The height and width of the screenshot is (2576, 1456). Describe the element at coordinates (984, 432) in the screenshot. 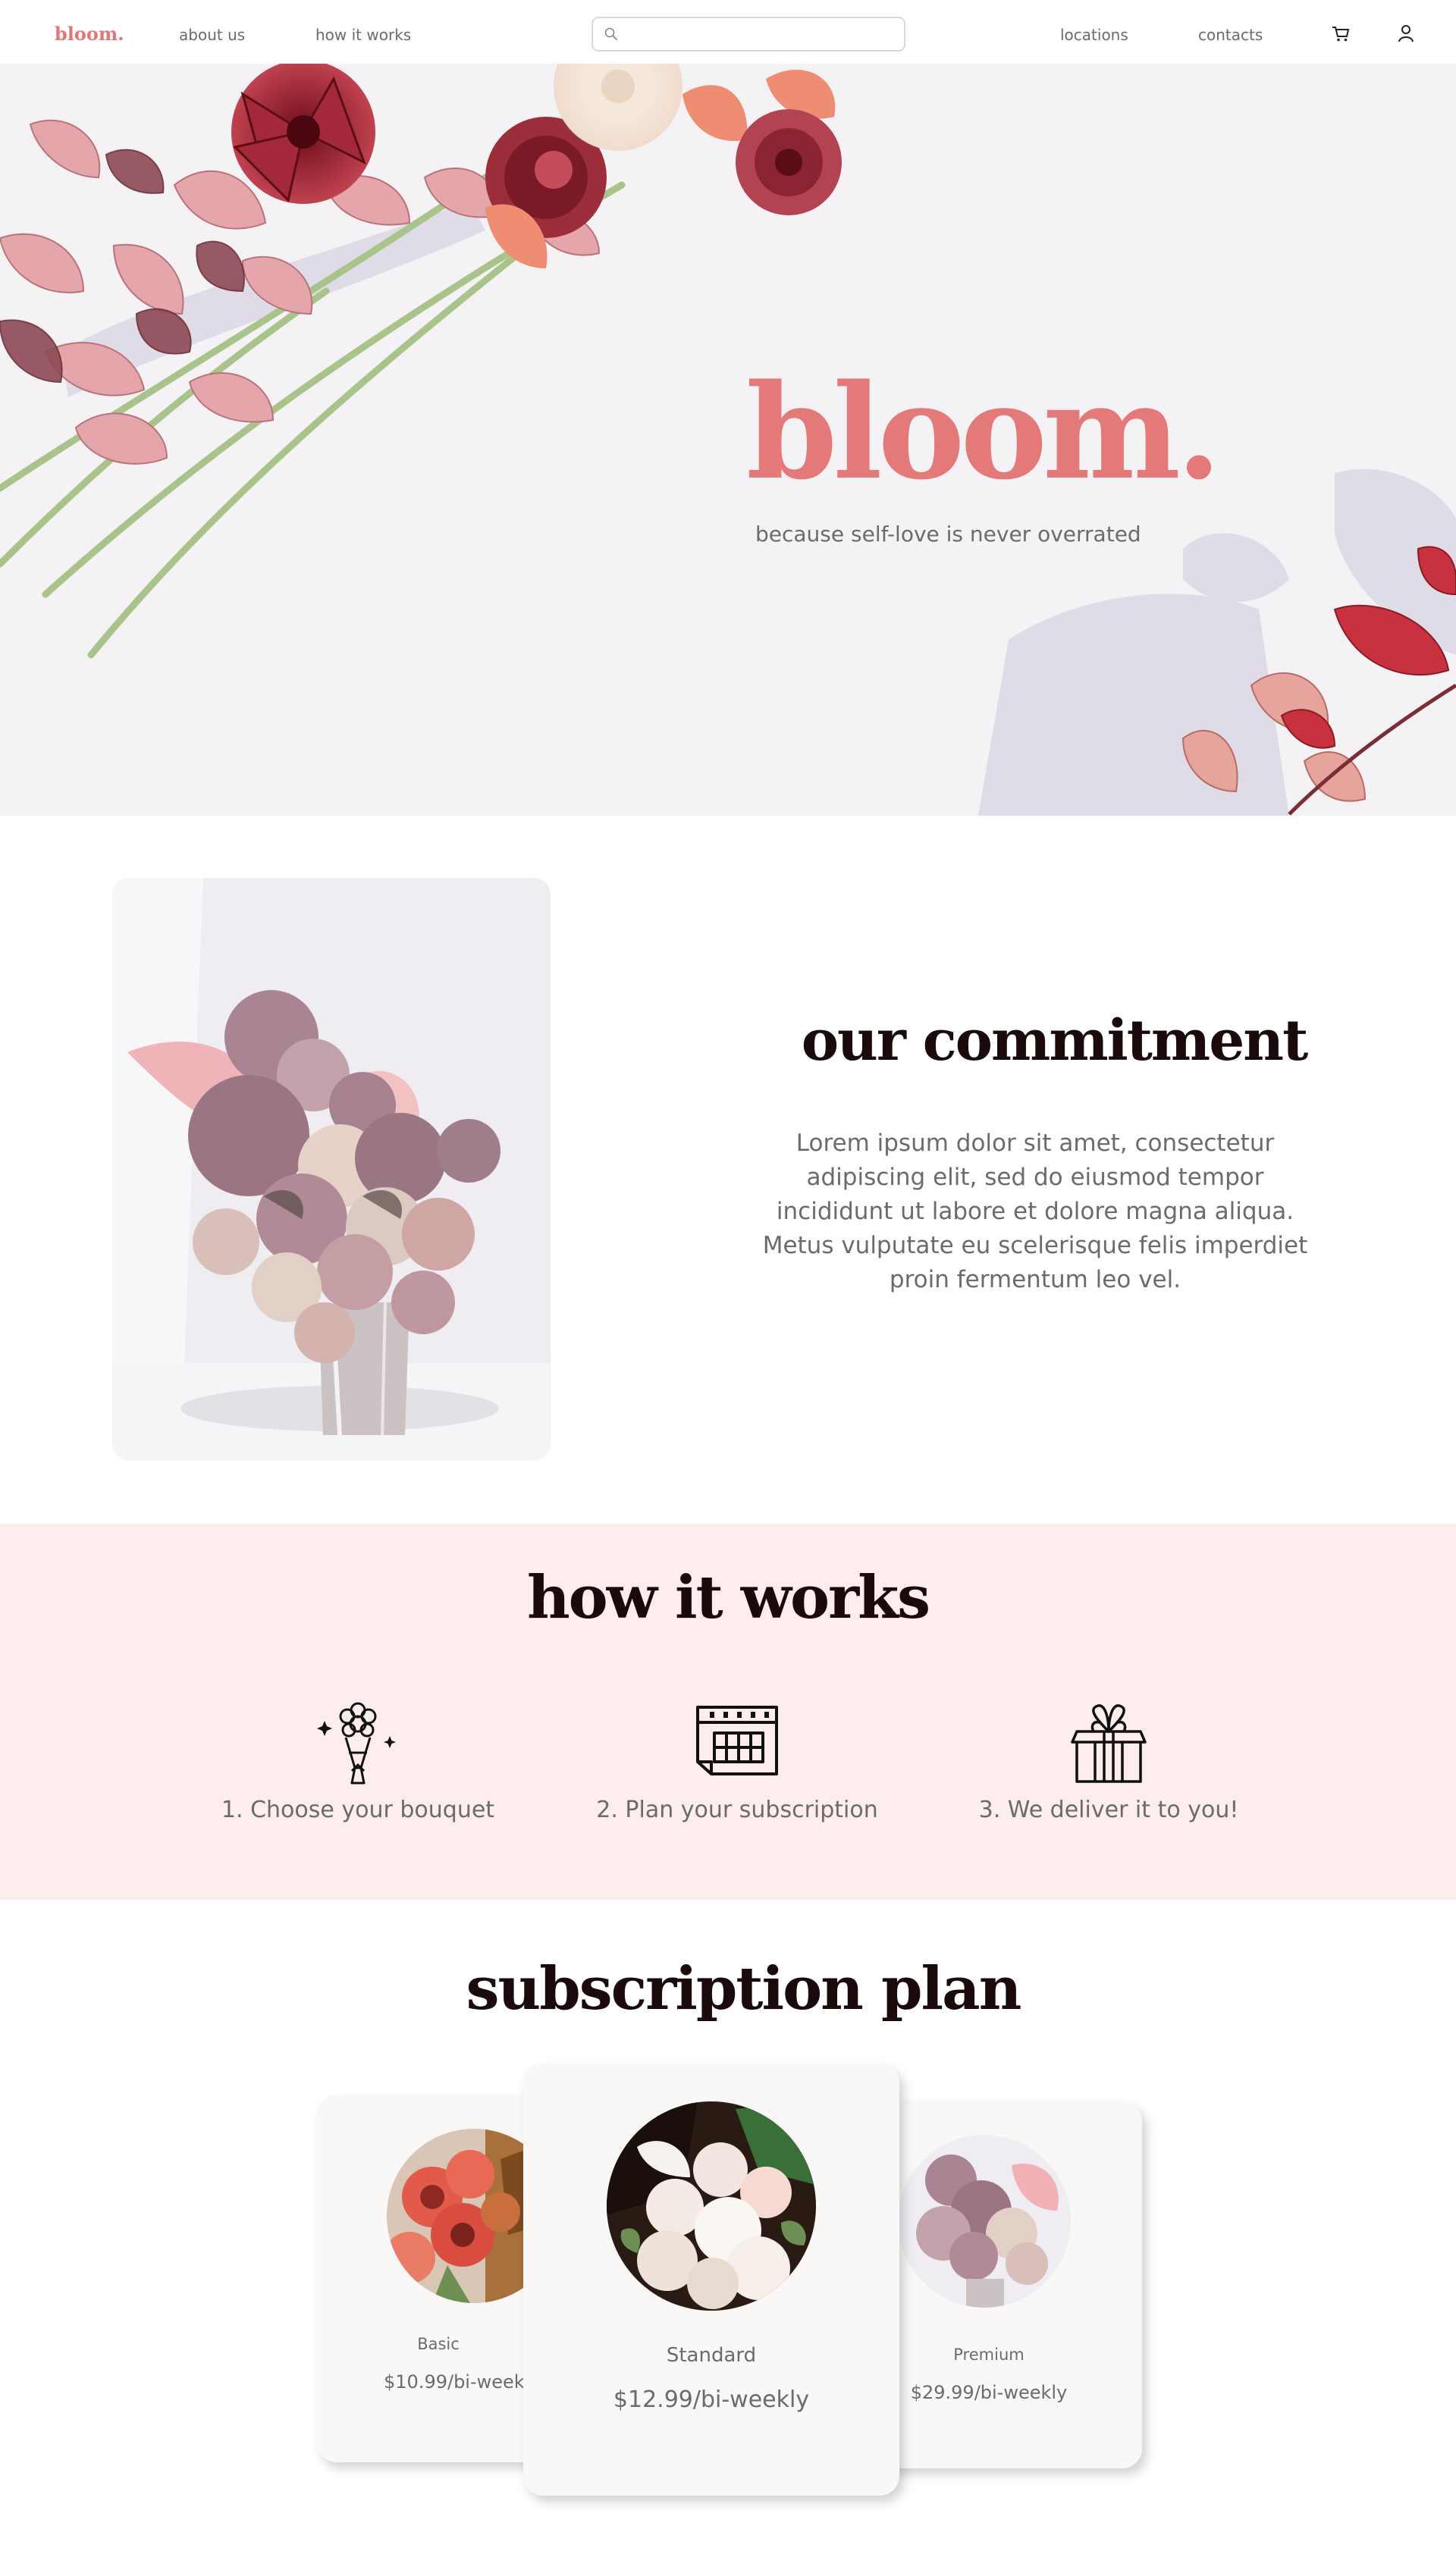

I see `hero-title: bloom.` at that location.